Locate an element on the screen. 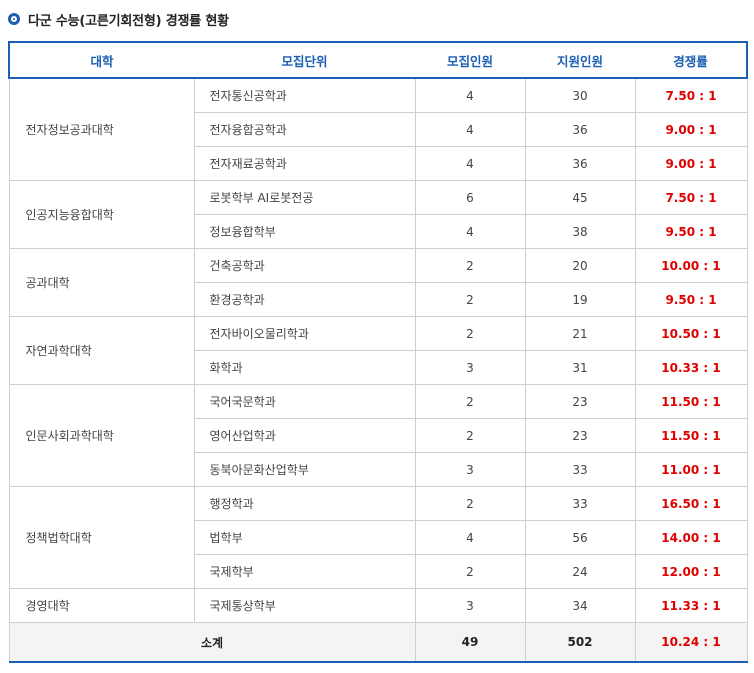 This screenshot has width=754, height=673. unit-name: 전자융합공학과 is located at coordinates (304, 129).